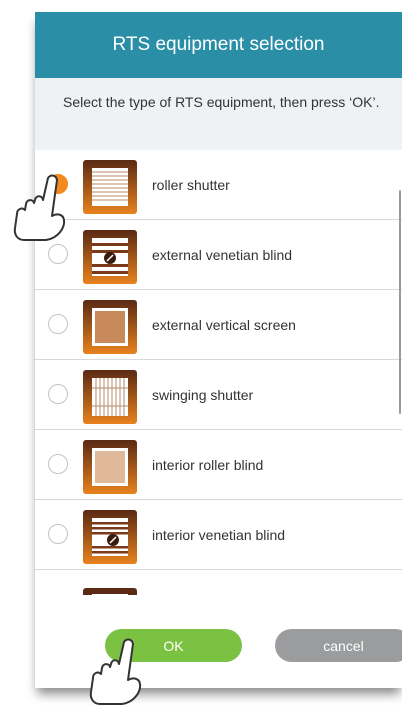 The image size is (402, 709). What do you see at coordinates (191, 184) in the screenshot?
I see `item-label: roller shutter` at bounding box center [191, 184].